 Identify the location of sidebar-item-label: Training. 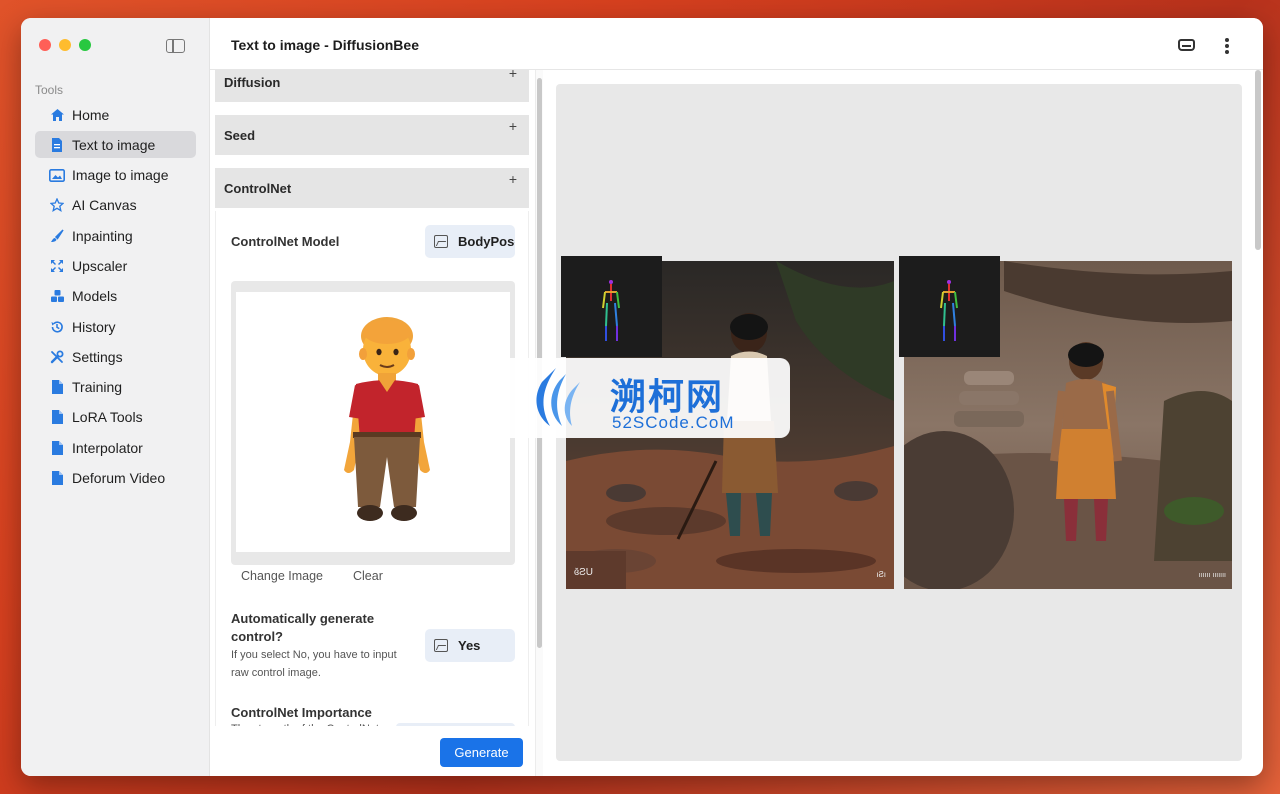
(97, 387).